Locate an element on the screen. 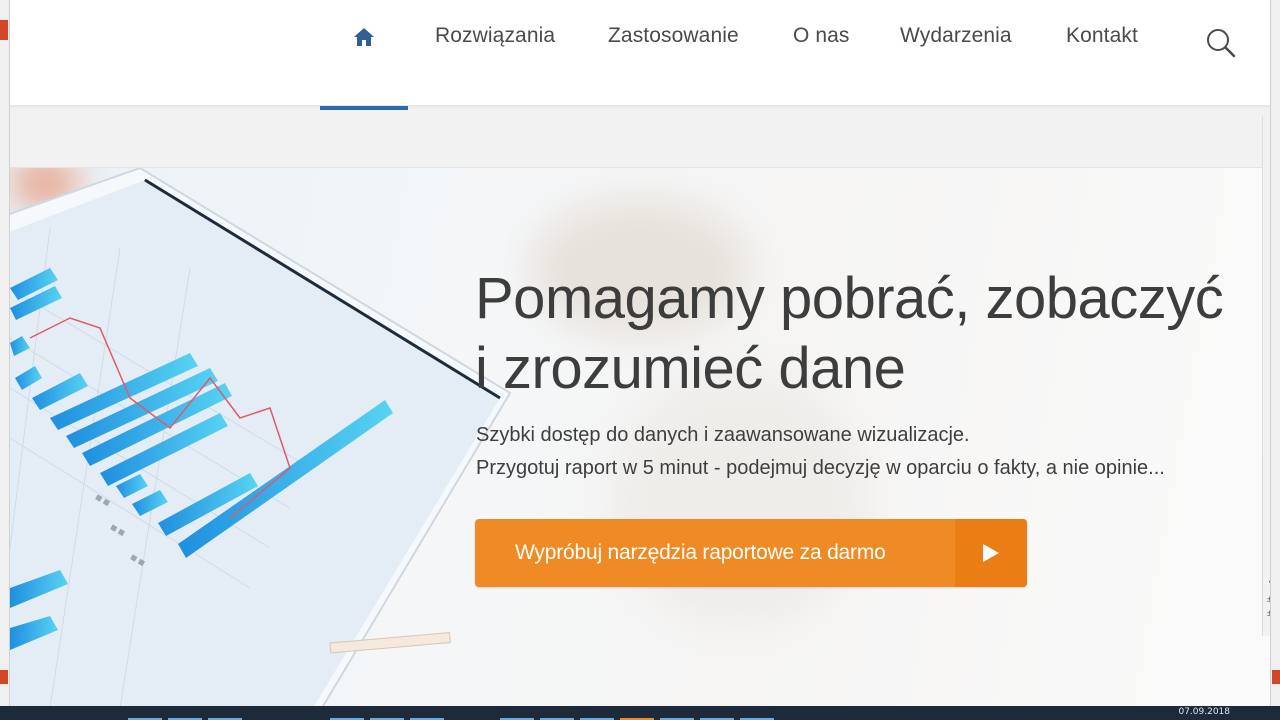  cta-arrow-box is located at coordinates (991, 553).